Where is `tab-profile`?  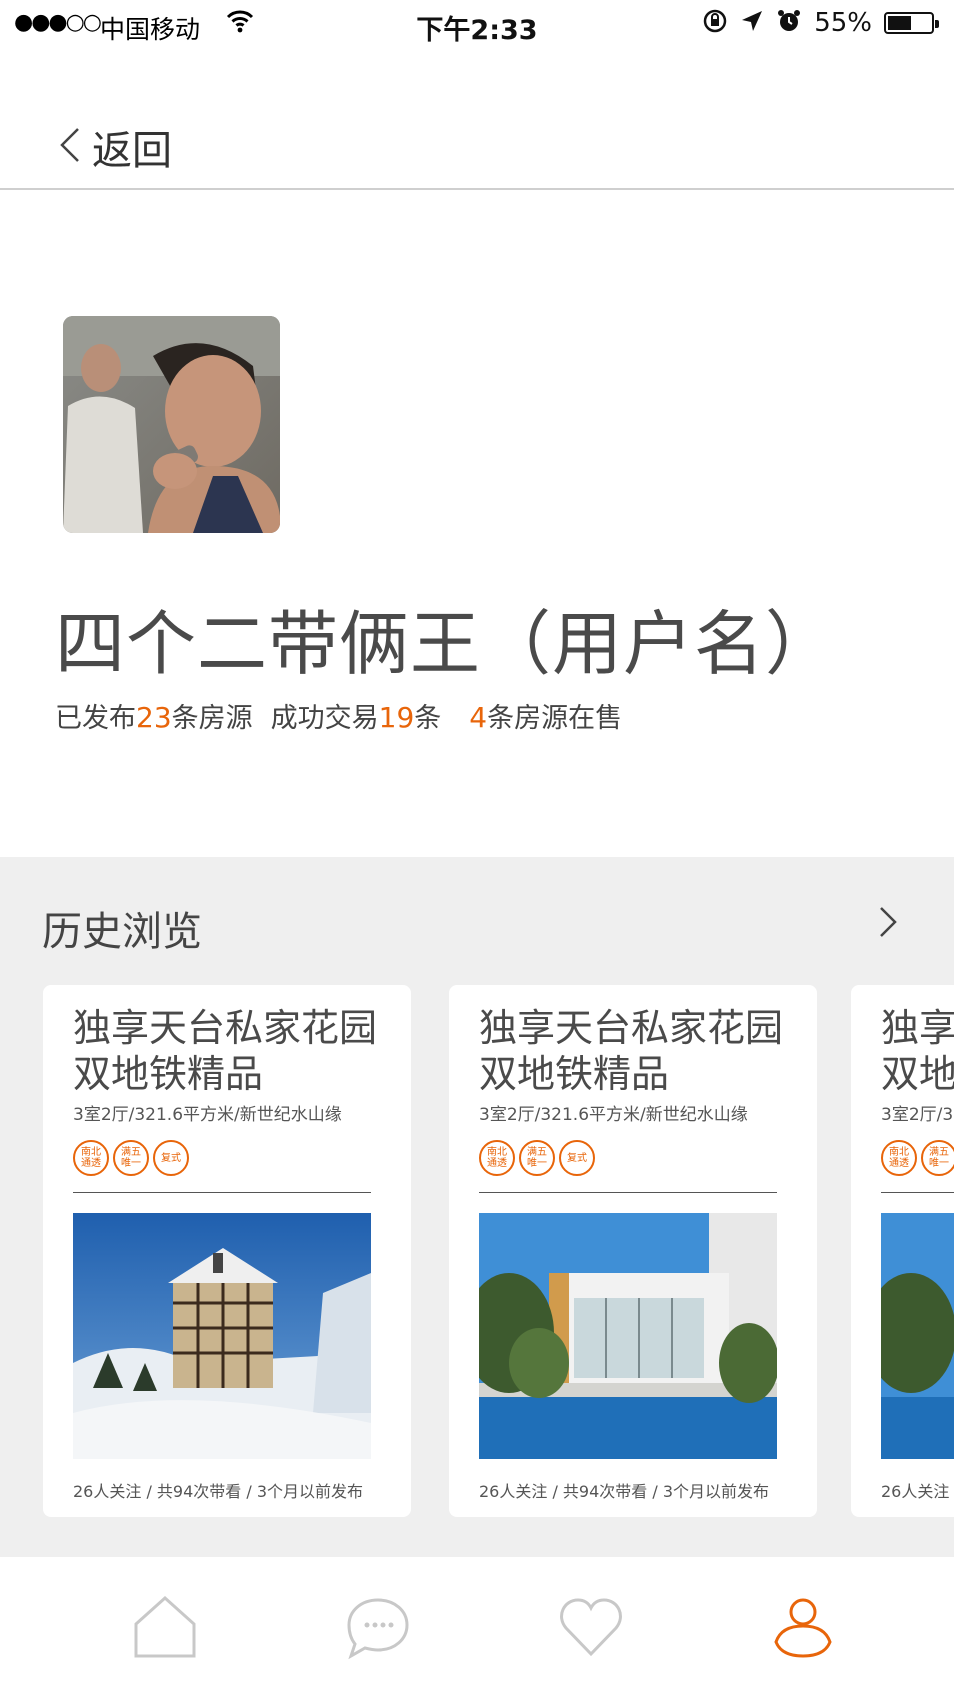
tab-profile is located at coordinates (803, 1627).